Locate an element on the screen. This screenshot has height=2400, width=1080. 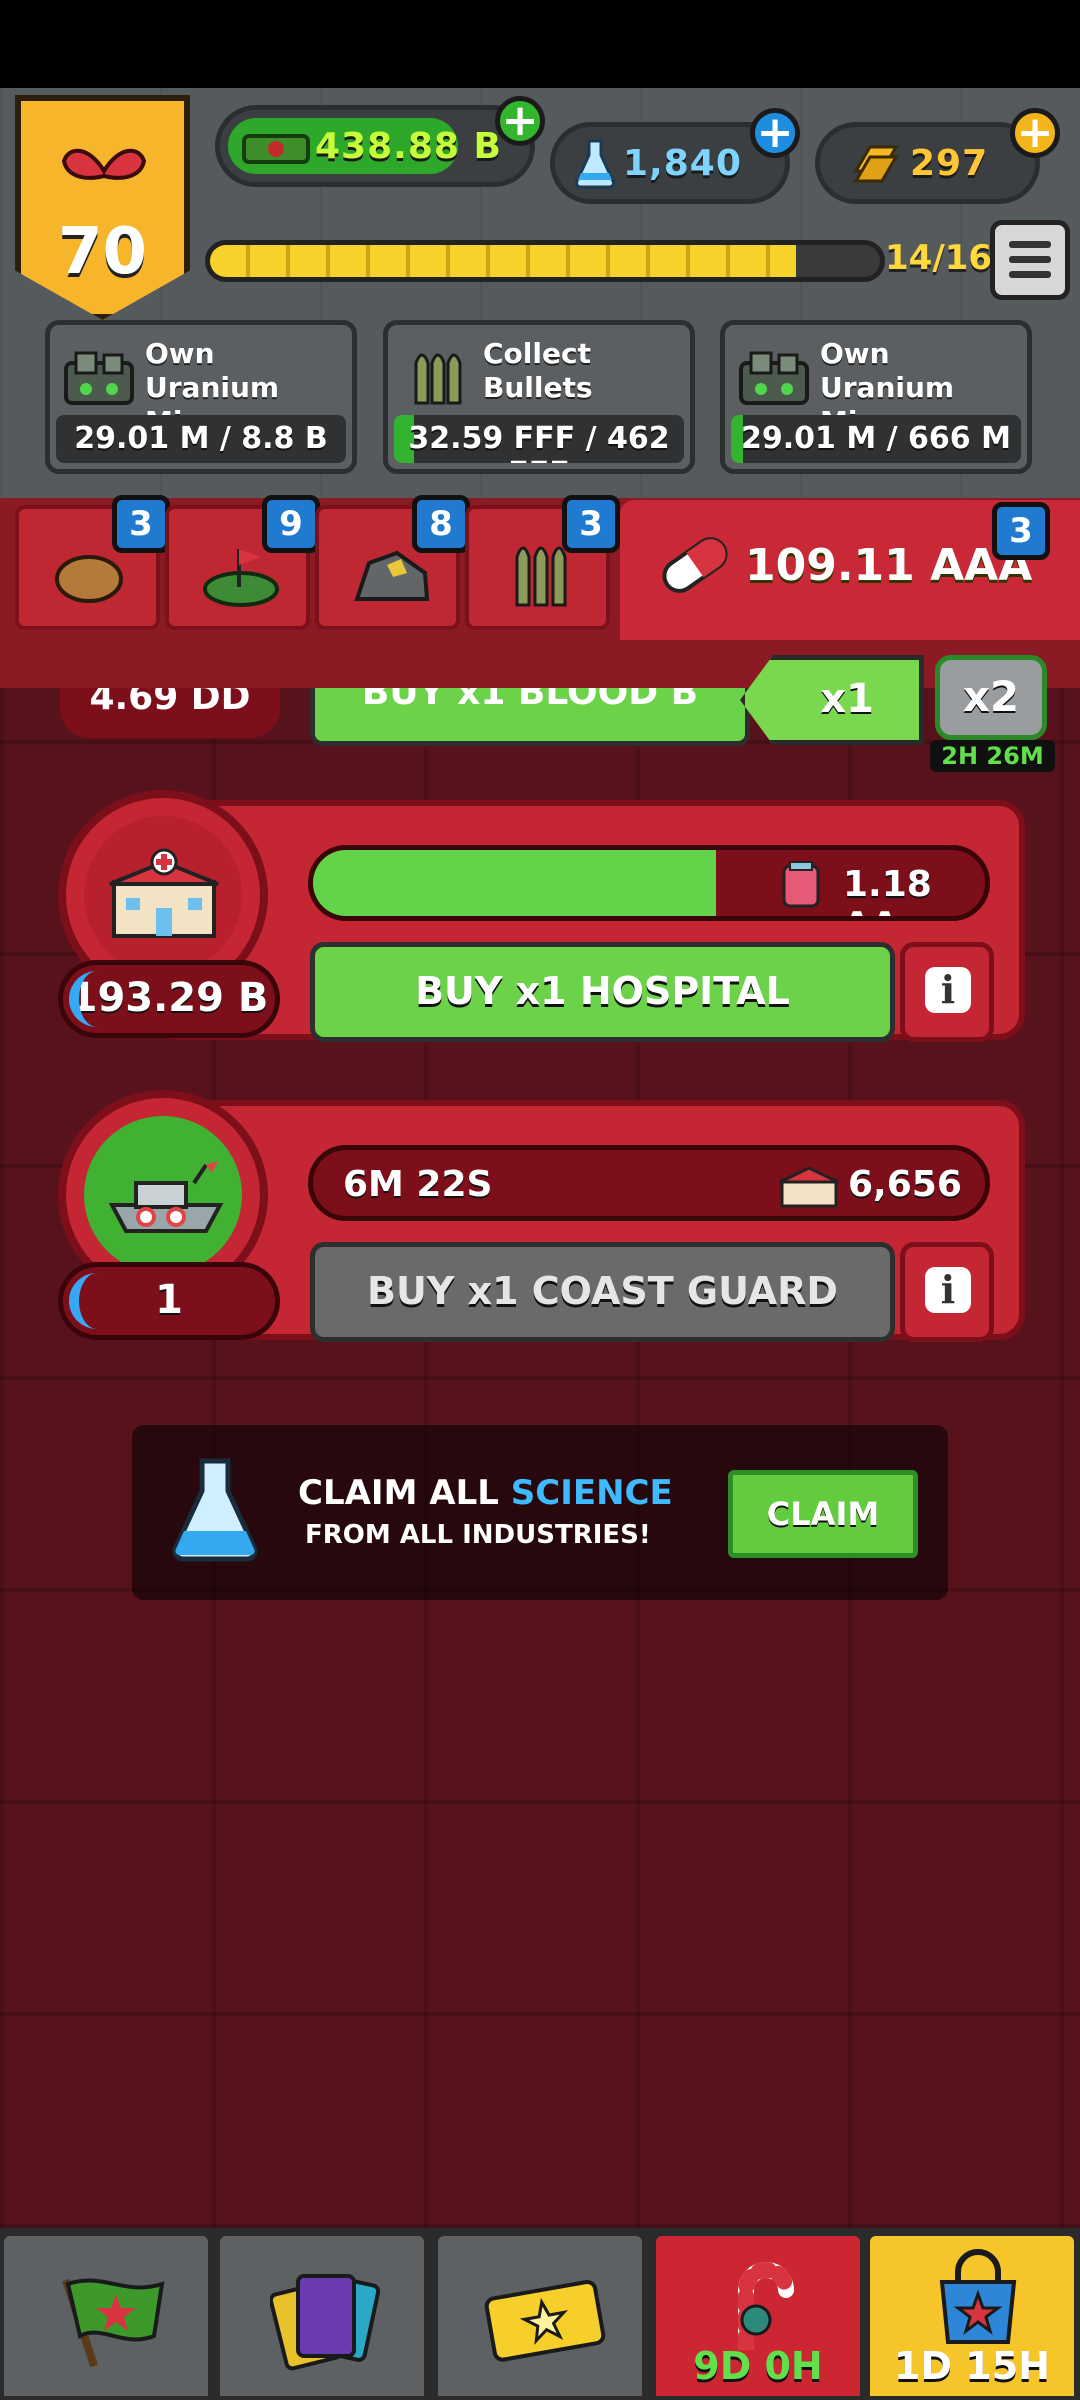
status-bar is located at coordinates (540, 44).